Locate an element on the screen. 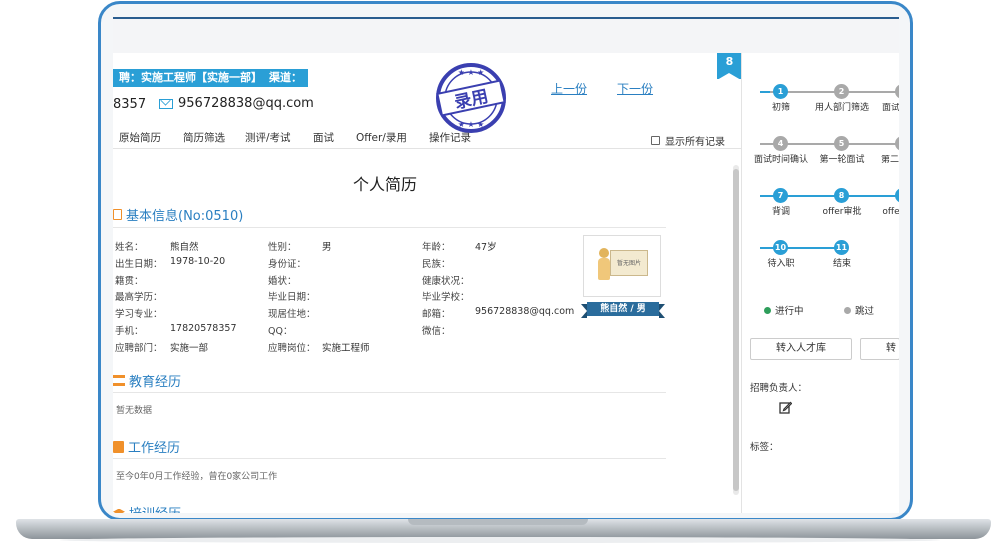 The image size is (1000, 546). step-label-3: 面试 is located at coordinates (890, 108).